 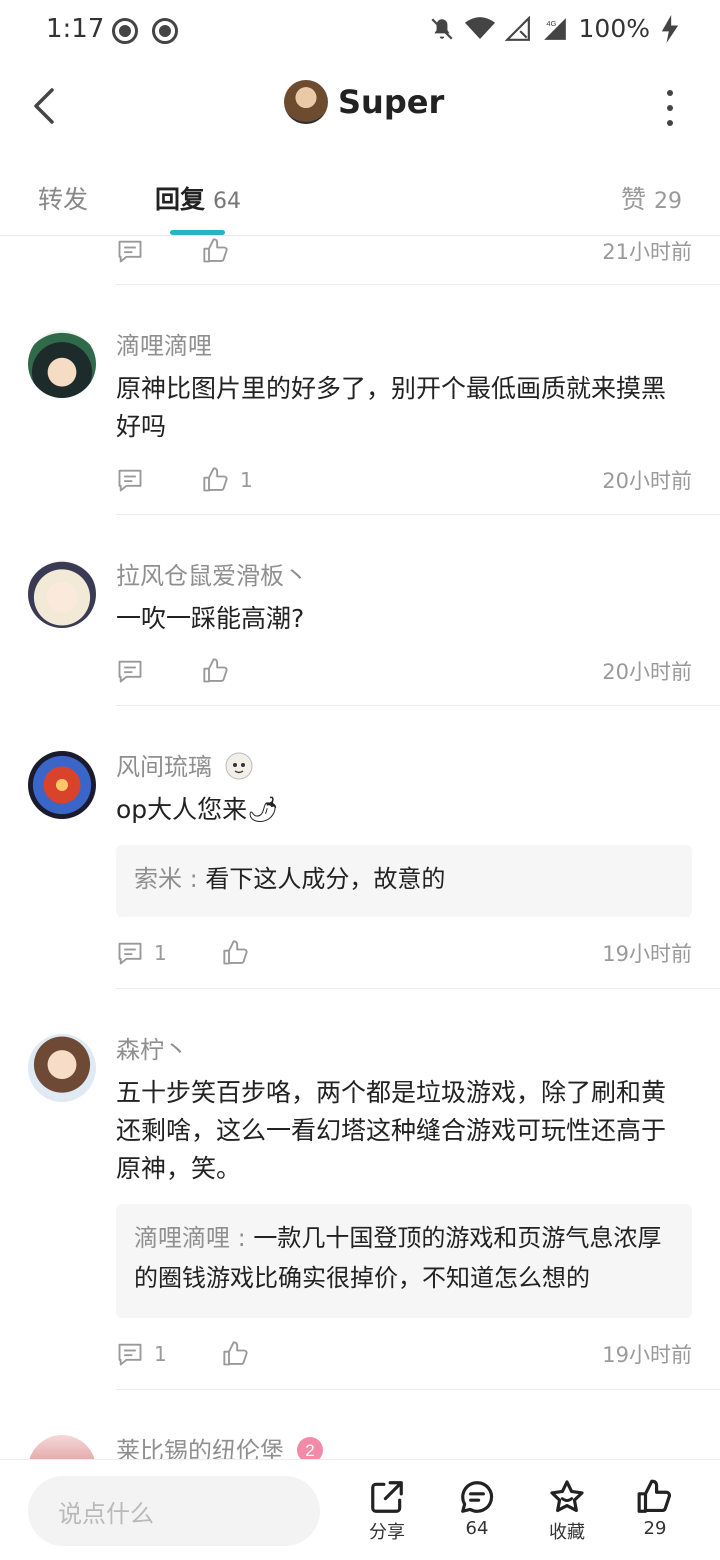 What do you see at coordinates (404, 480) in the screenshot?
I see `comment-actions: 1 20小时前` at bounding box center [404, 480].